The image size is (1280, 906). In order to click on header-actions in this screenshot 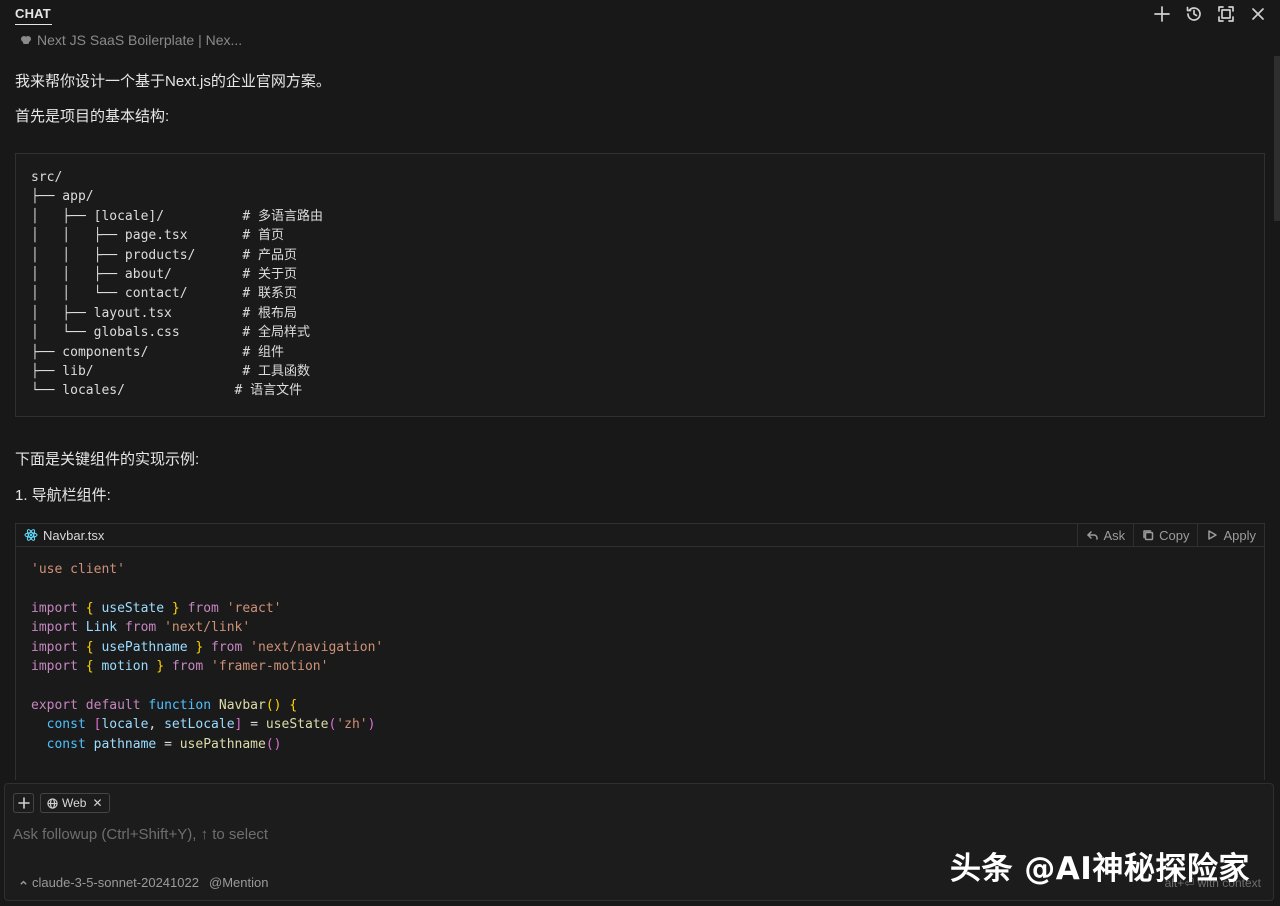, I will do `click(1210, 14)`.